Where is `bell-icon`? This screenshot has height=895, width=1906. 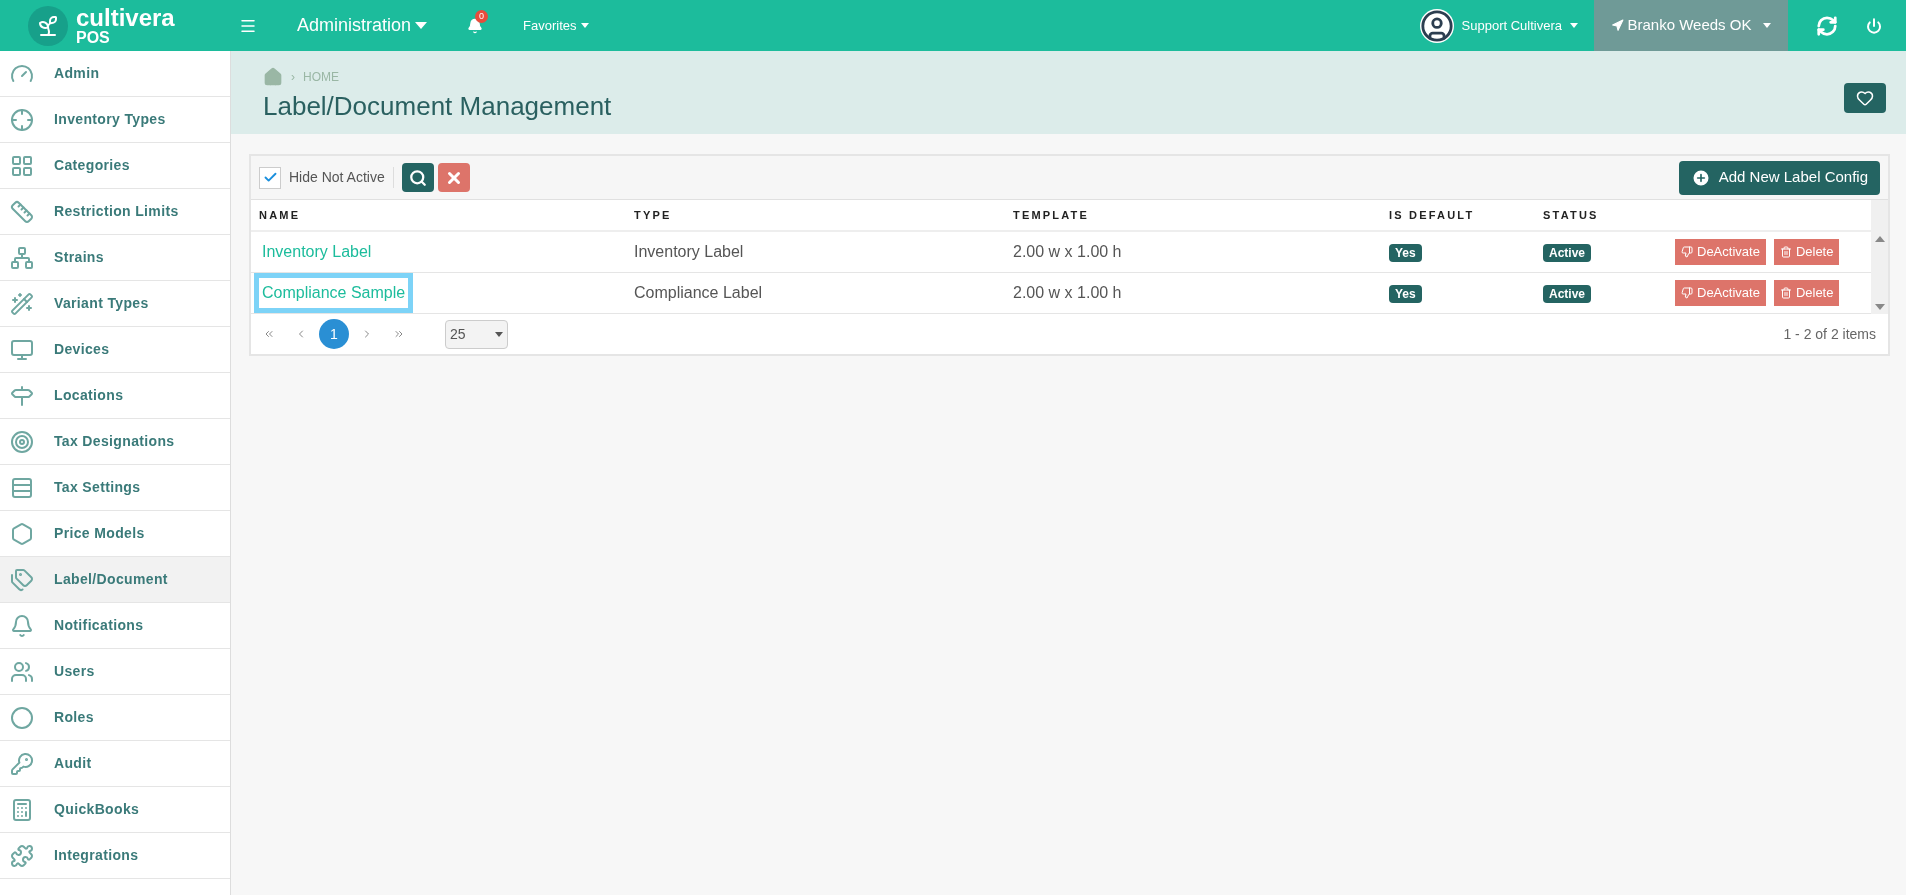
bell-icon is located at coordinates (22, 625).